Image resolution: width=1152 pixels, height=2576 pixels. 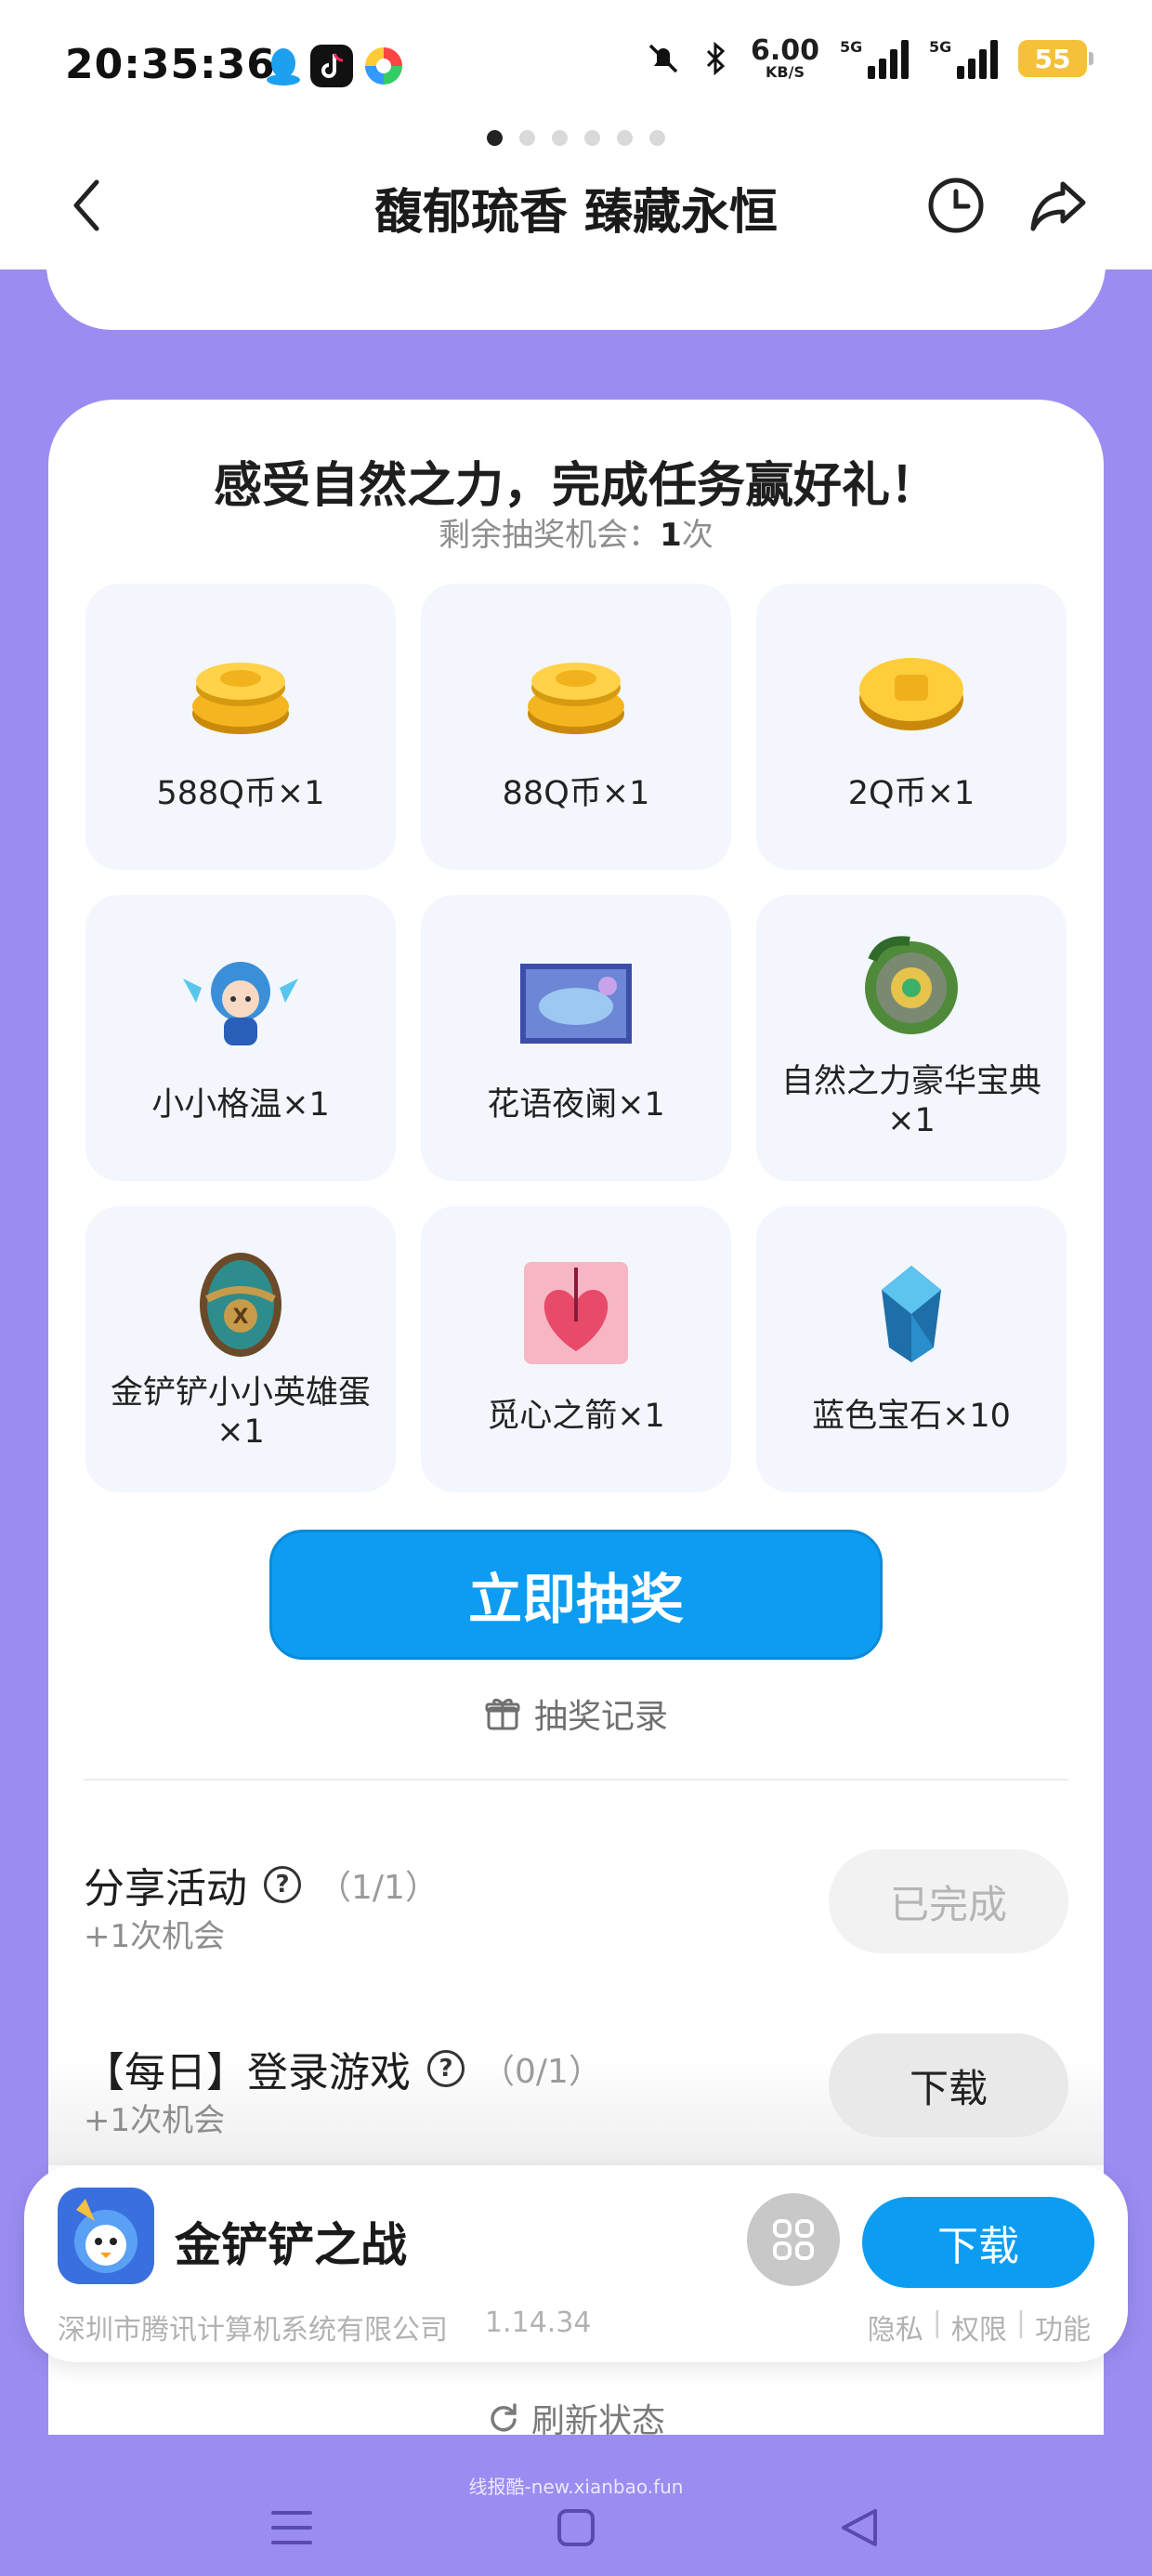 What do you see at coordinates (576, 2528) in the screenshot?
I see `home-icon` at bounding box center [576, 2528].